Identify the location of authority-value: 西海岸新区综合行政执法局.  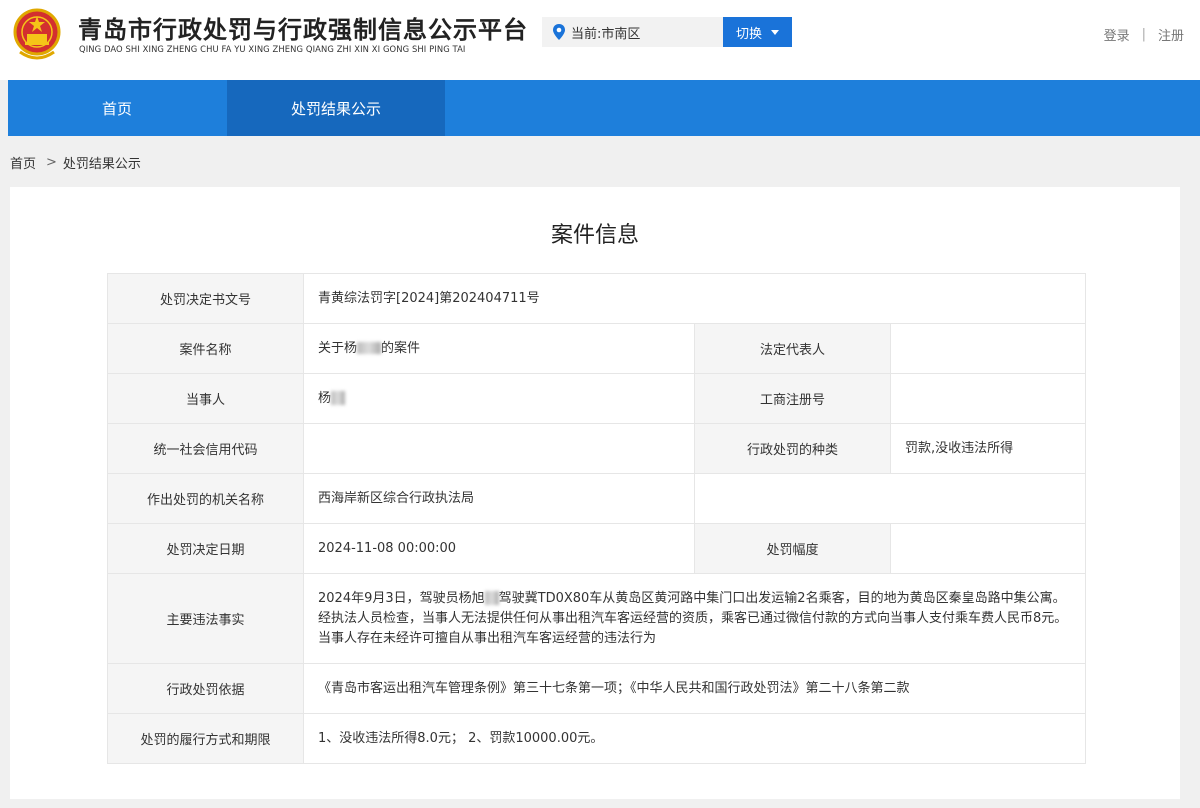
(499, 498).